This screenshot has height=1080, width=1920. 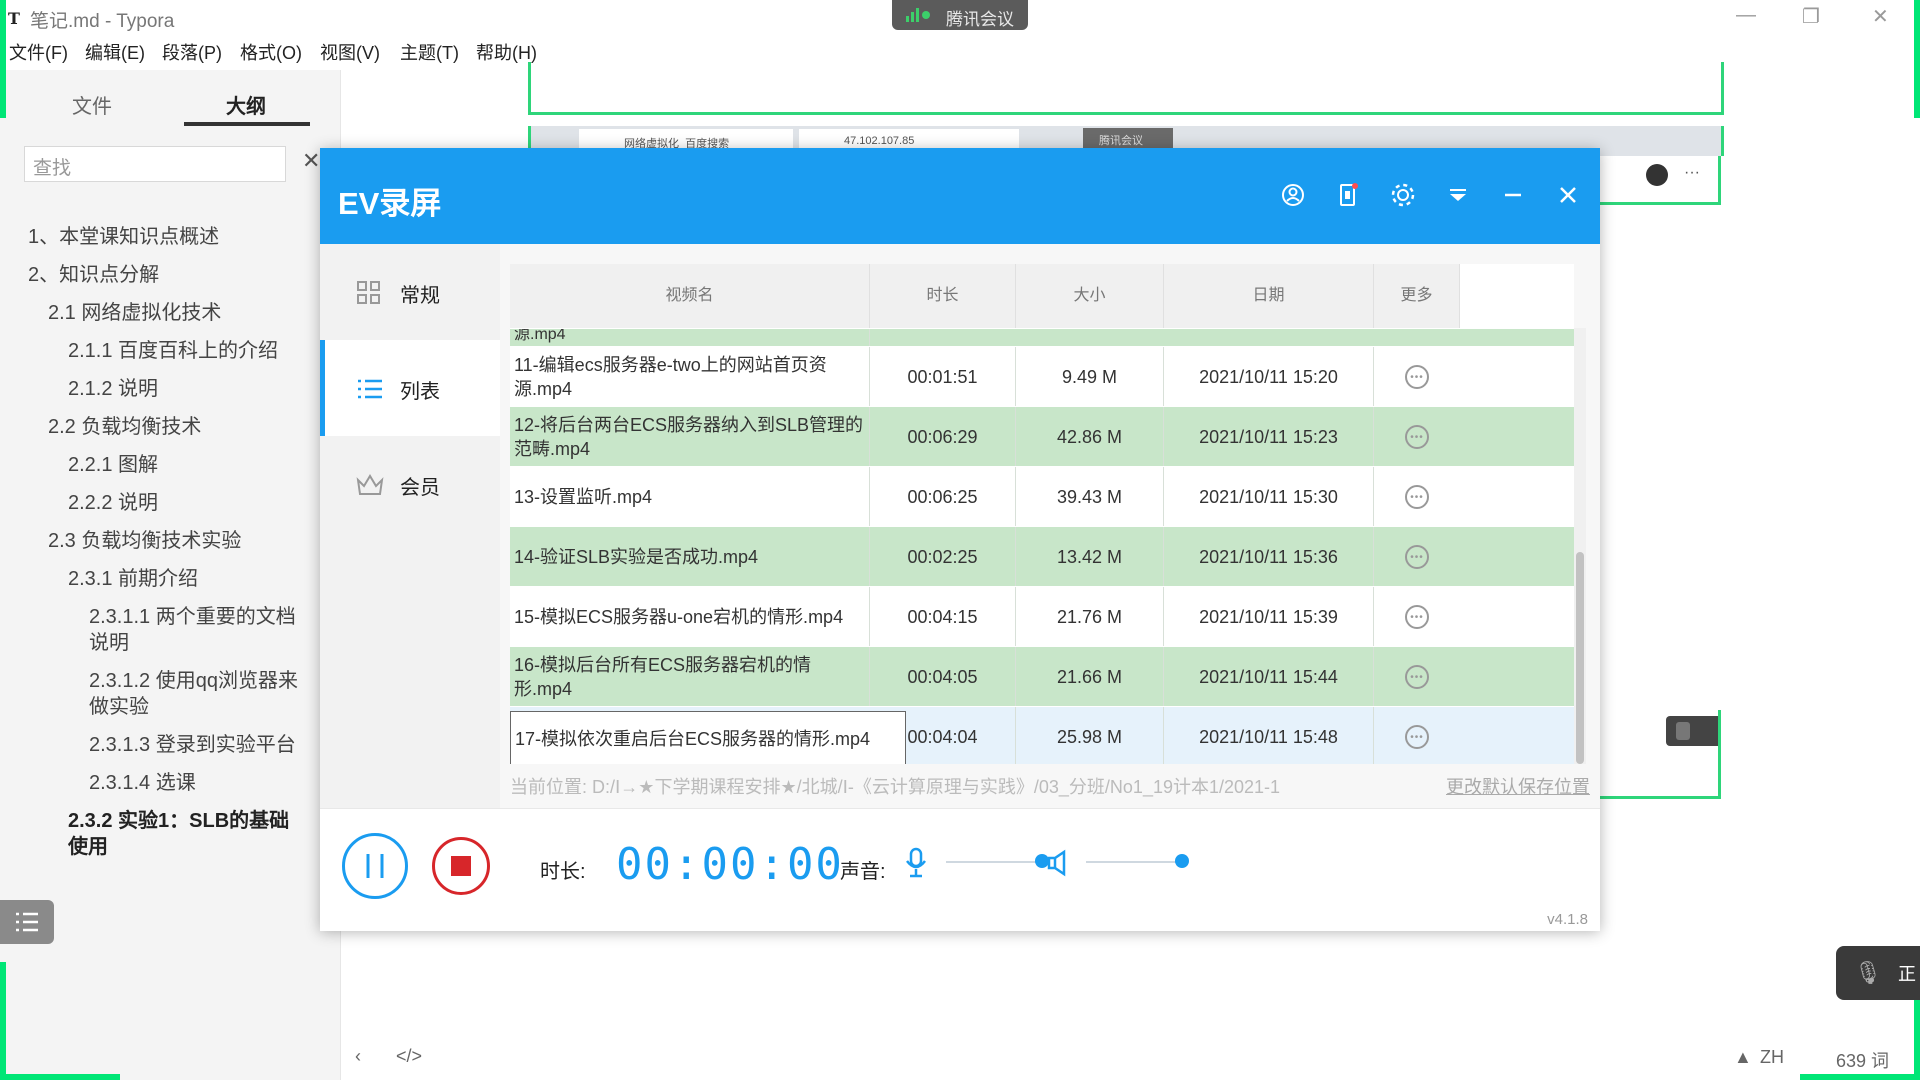 I want to click on floating-mute-chip: 🎙 正, so click(x=1878, y=973).